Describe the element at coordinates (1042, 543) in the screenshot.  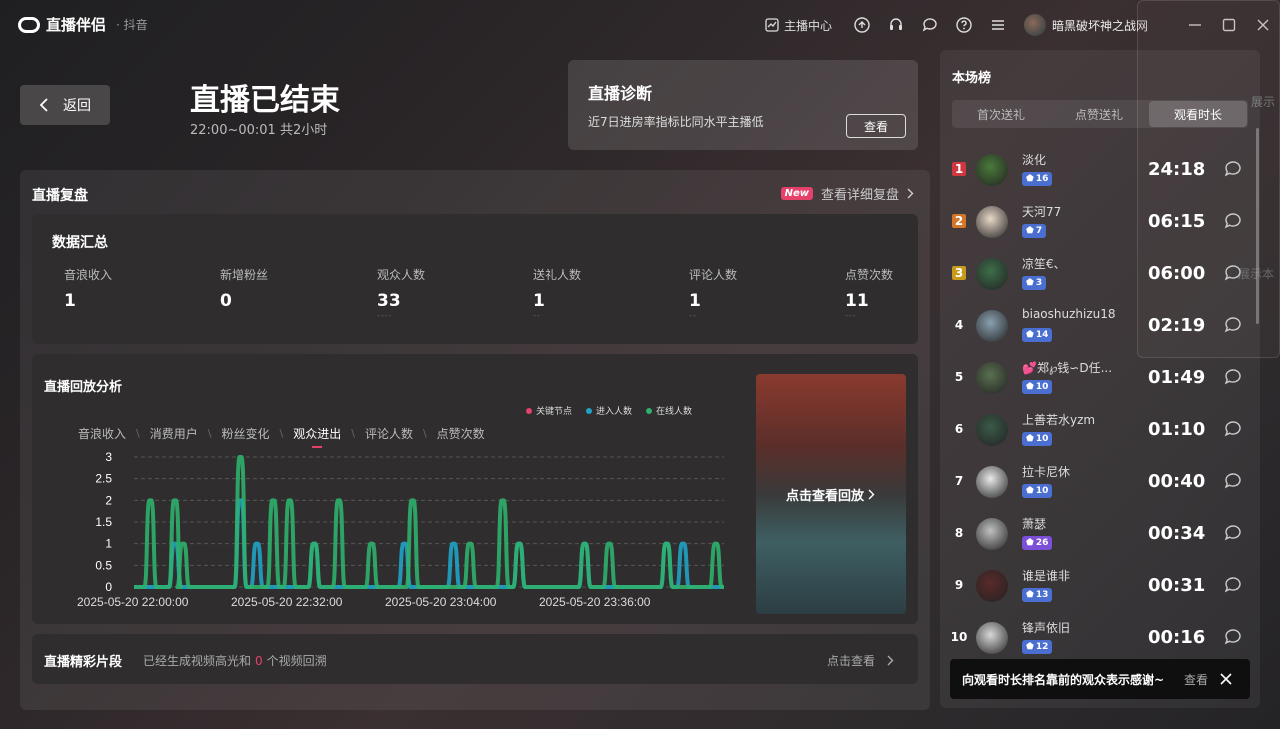
I see `level-value: 26` at that location.